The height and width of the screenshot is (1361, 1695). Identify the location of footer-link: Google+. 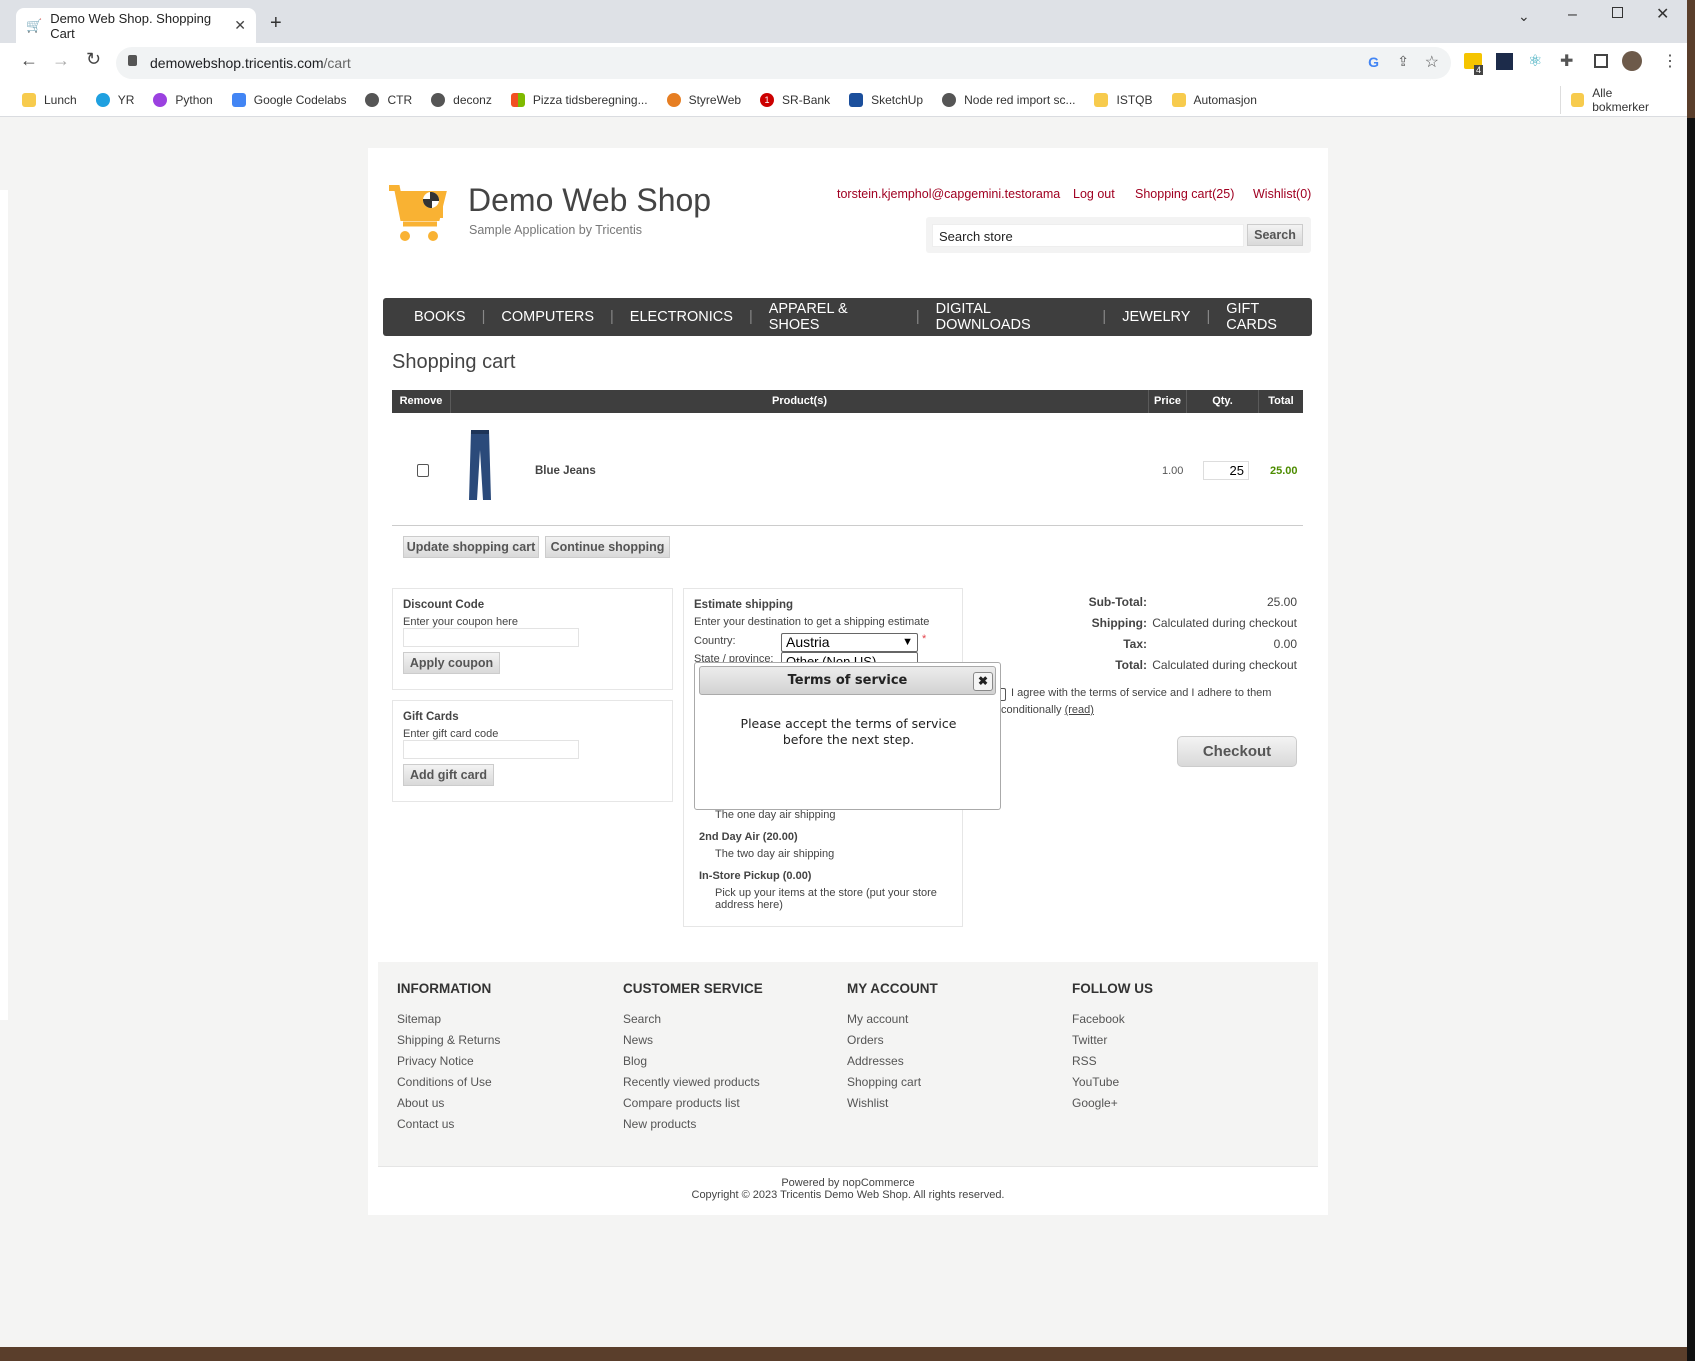
(1095, 1103).